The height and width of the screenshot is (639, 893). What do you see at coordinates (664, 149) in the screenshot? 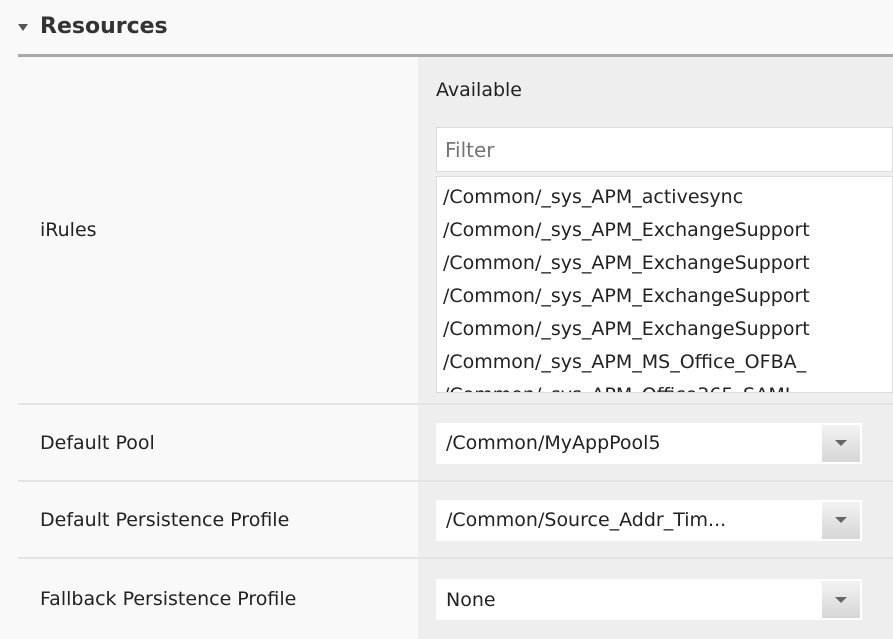
I see `irules-filter-input` at bounding box center [664, 149].